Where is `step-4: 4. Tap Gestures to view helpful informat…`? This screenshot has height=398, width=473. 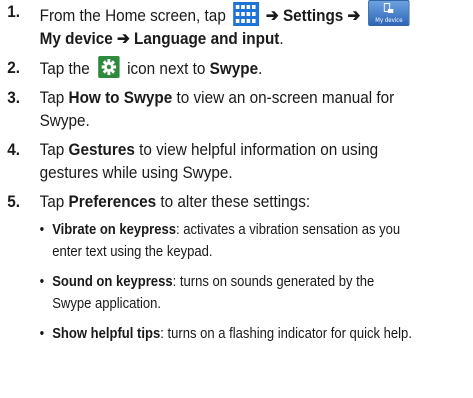 step-4: 4. Tap Gestures to view helpful informat… is located at coordinates (211, 161).